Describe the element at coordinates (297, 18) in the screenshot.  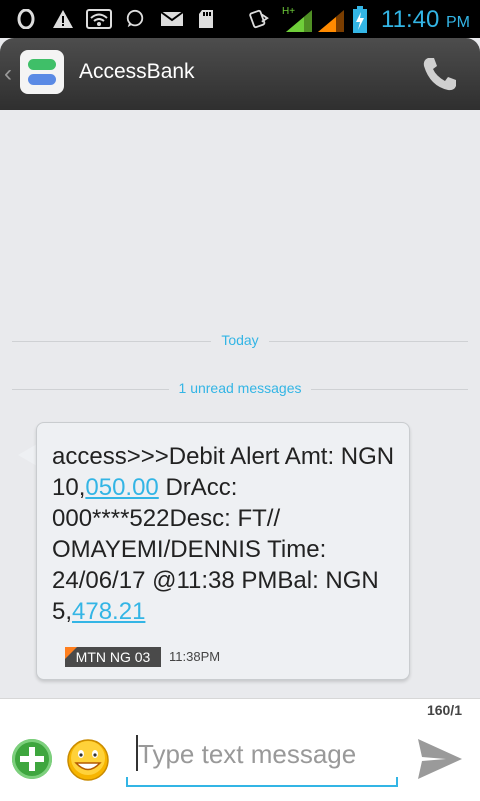
I see `signal-icon: H+` at that location.